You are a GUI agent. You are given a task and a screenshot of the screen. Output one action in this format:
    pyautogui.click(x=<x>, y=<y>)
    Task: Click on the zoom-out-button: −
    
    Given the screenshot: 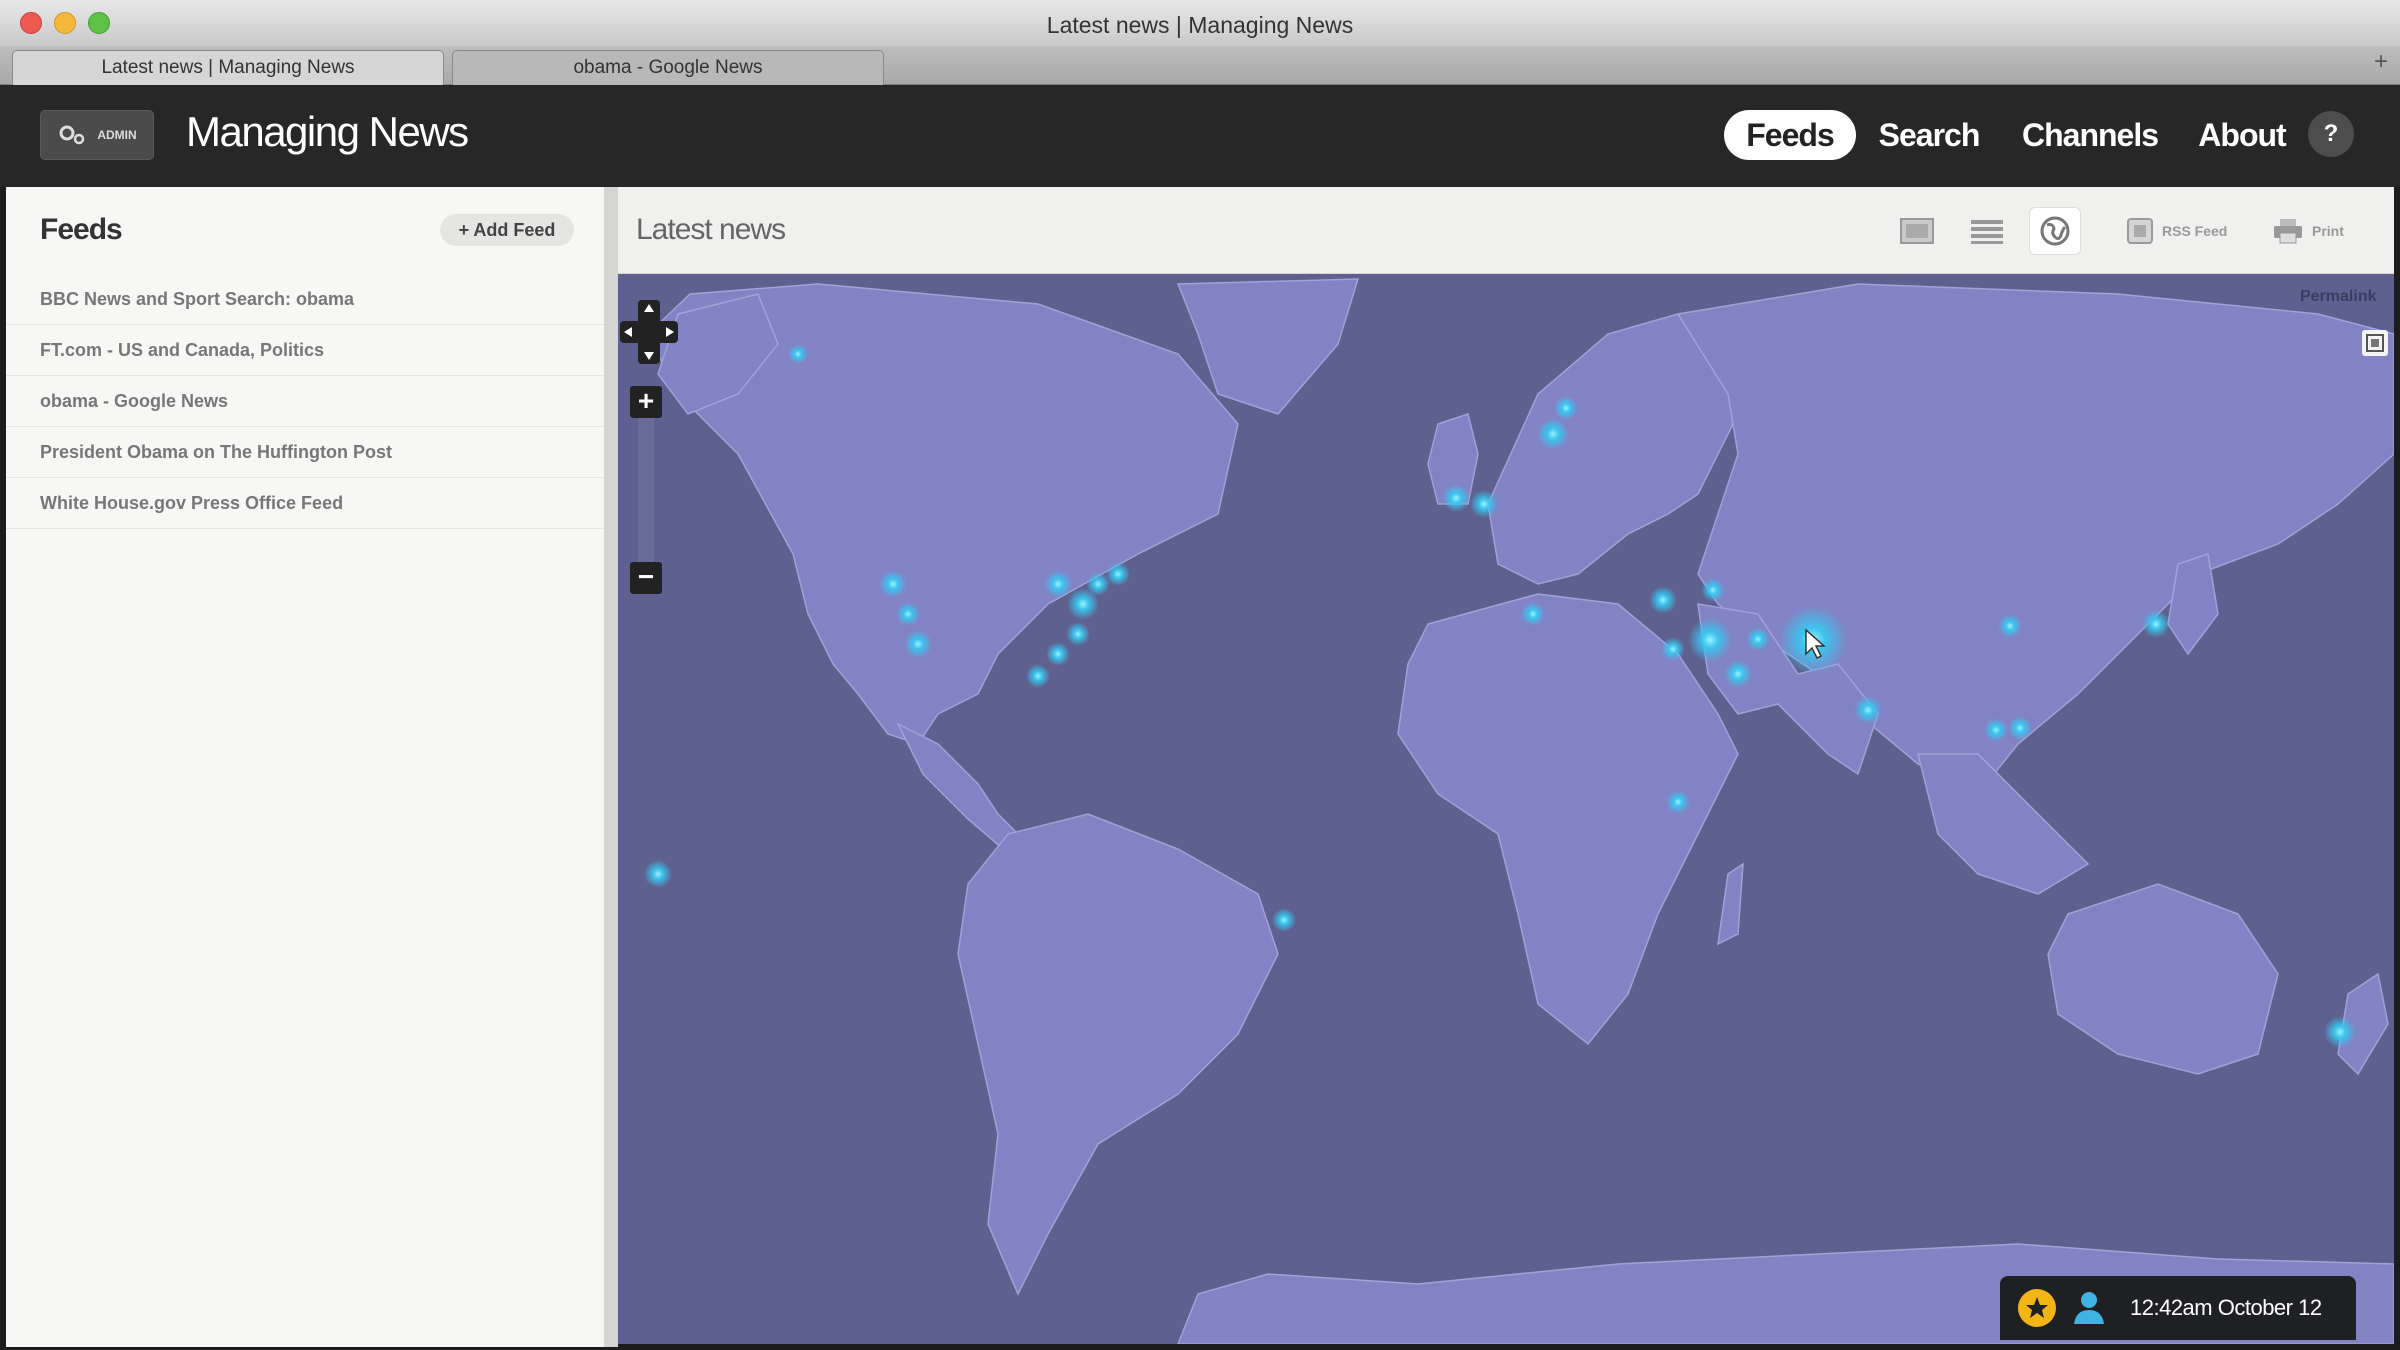 What is the action you would take?
    pyautogui.click(x=646, y=578)
    